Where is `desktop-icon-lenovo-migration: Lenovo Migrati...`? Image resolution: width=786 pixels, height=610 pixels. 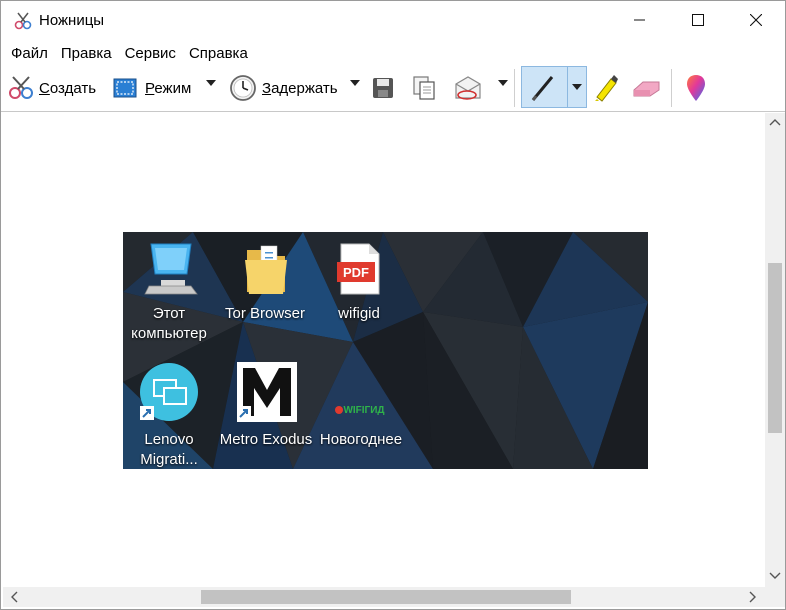
desktop-icon-lenovo-migration: Lenovo Migrati... is located at coordinates (169, 415).